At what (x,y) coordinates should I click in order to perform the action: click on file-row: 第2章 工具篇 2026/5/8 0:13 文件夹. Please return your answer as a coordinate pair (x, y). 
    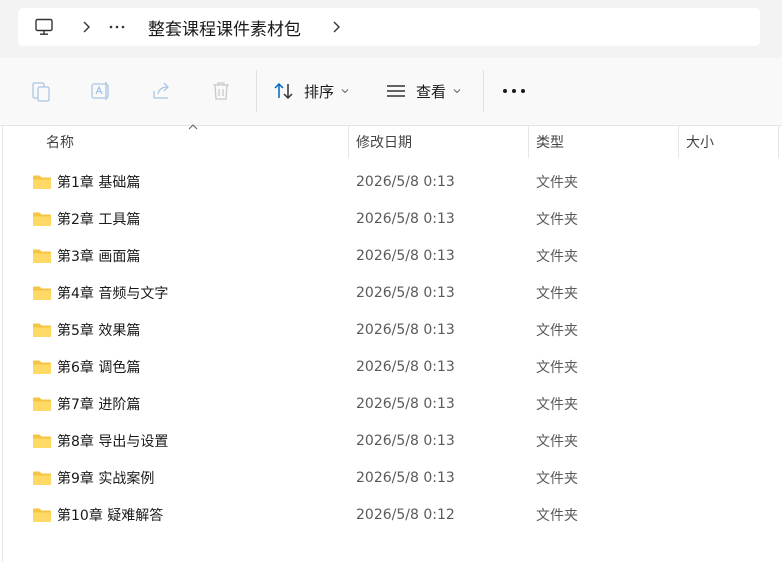
    Looking at the image, I should click on (391, 218).